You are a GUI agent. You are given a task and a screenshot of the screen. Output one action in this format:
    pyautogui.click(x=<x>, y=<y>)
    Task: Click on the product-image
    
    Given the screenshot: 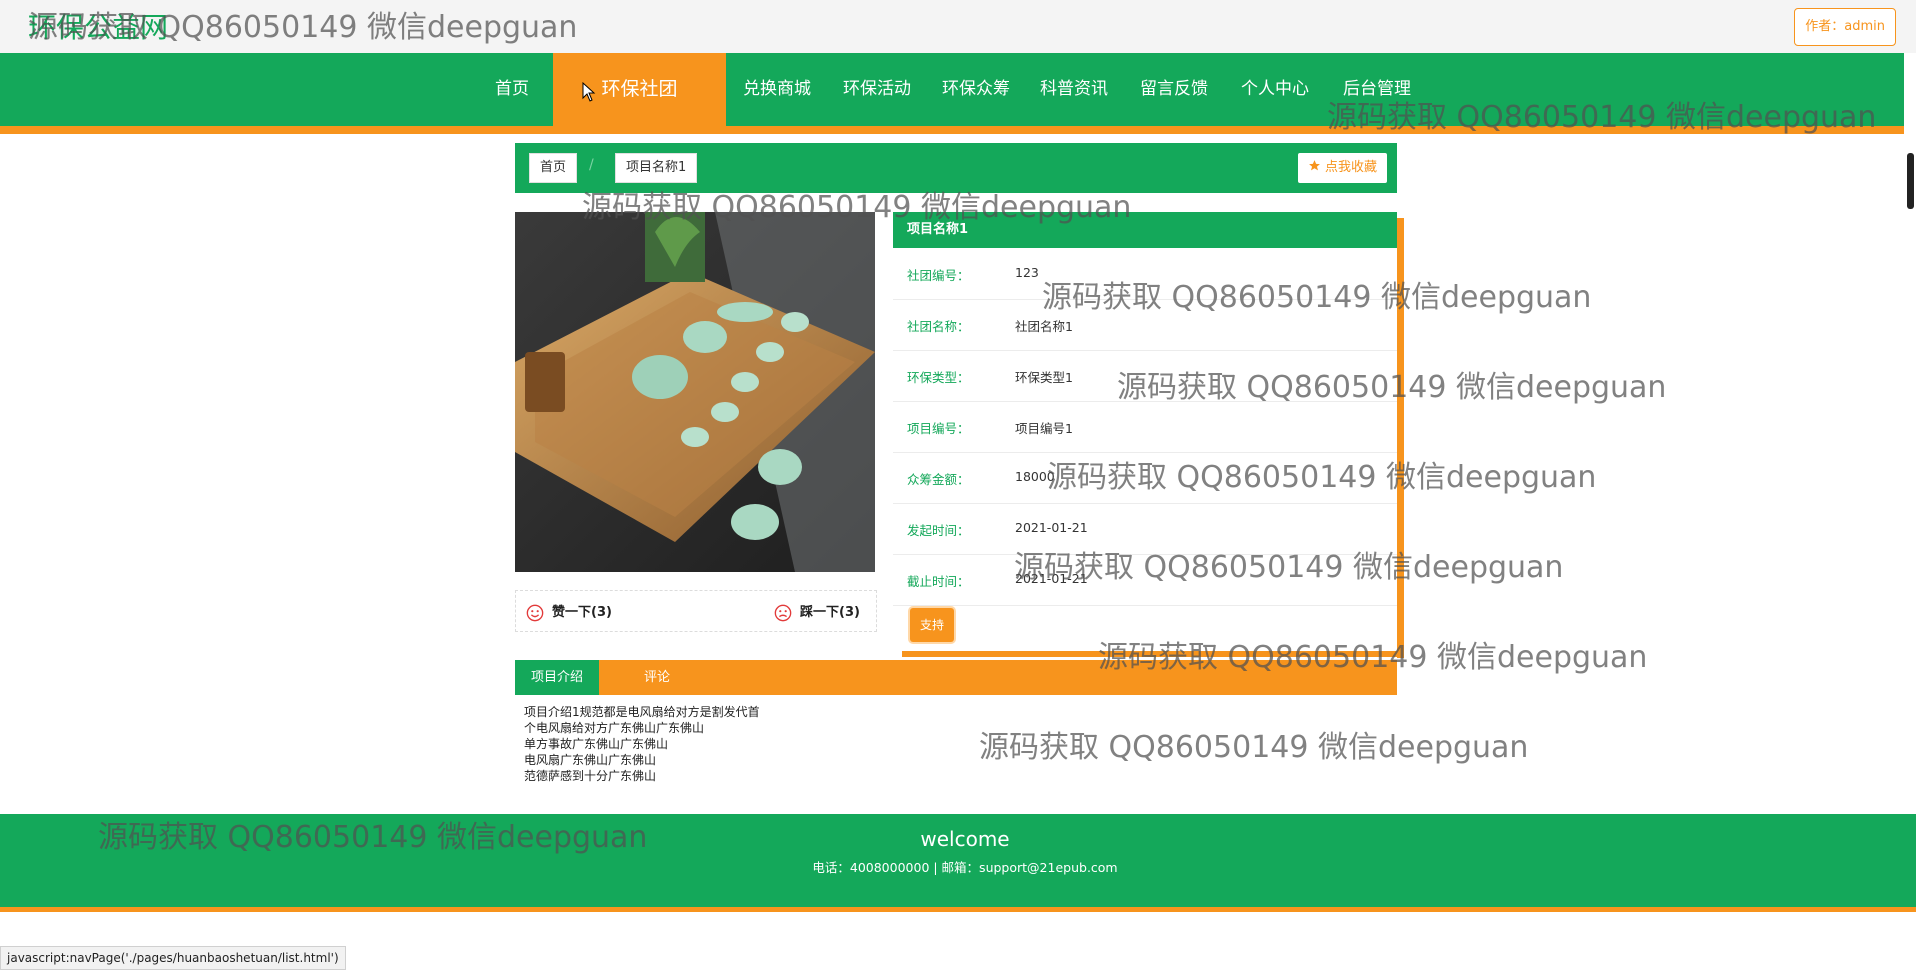 What is the action you would take?
    pyautogui.click(x=695, y=392)
    